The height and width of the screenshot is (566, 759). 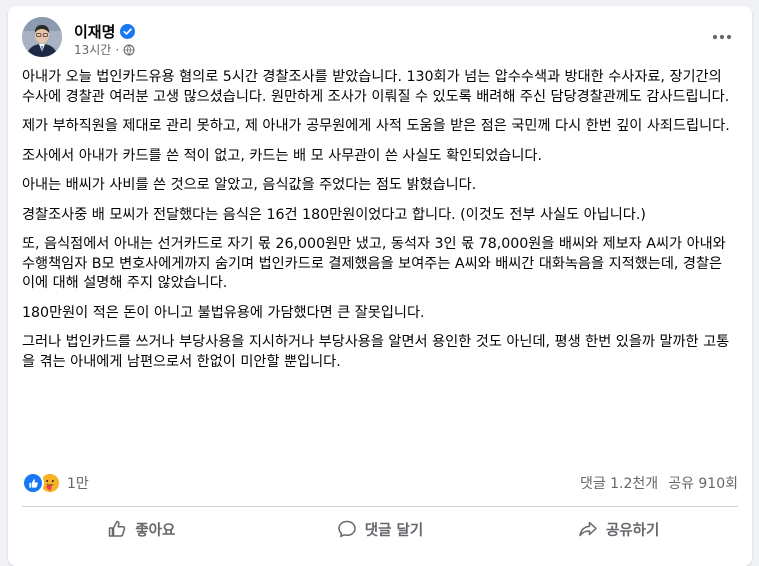 I want to click on comment-button: 댓글 달기, so click(x=380, y=529).